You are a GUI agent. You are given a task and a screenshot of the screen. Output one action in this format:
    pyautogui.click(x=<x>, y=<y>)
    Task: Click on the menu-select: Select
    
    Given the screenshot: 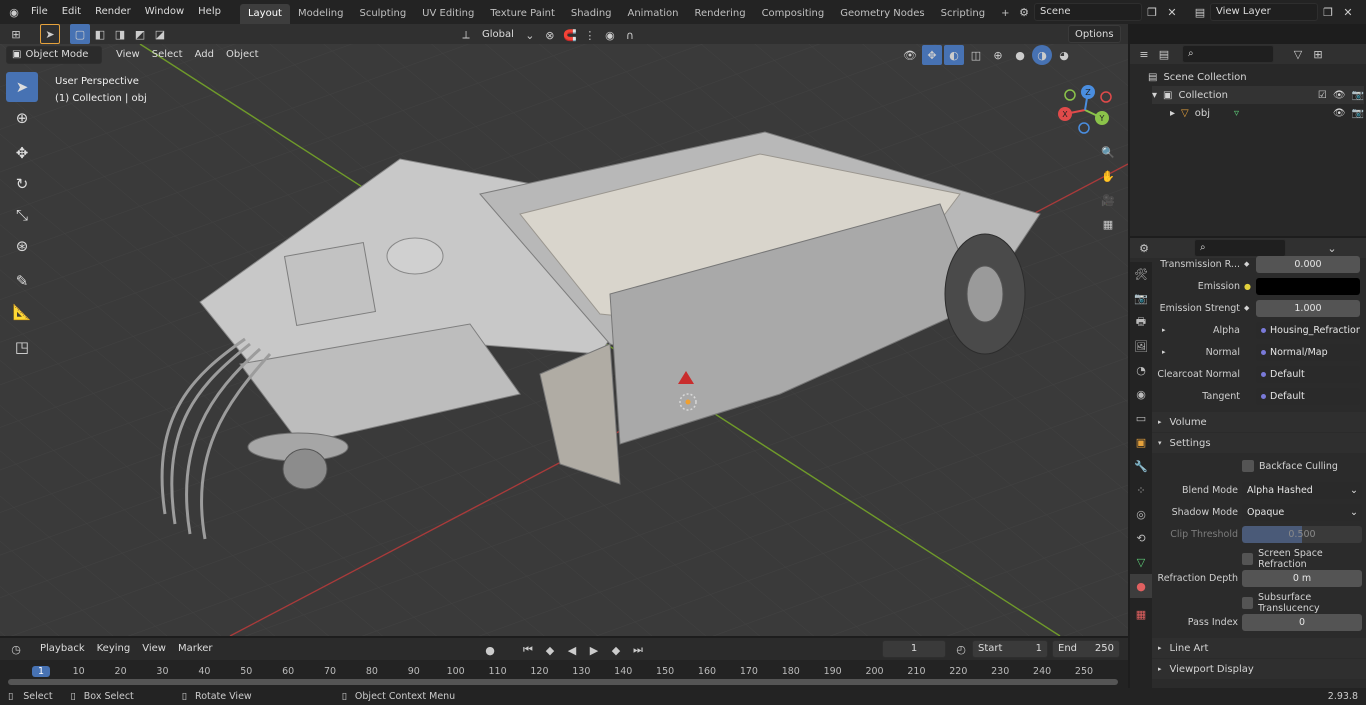 What is the action you would take?
    pyautogui.click(x=167, y=55)
    